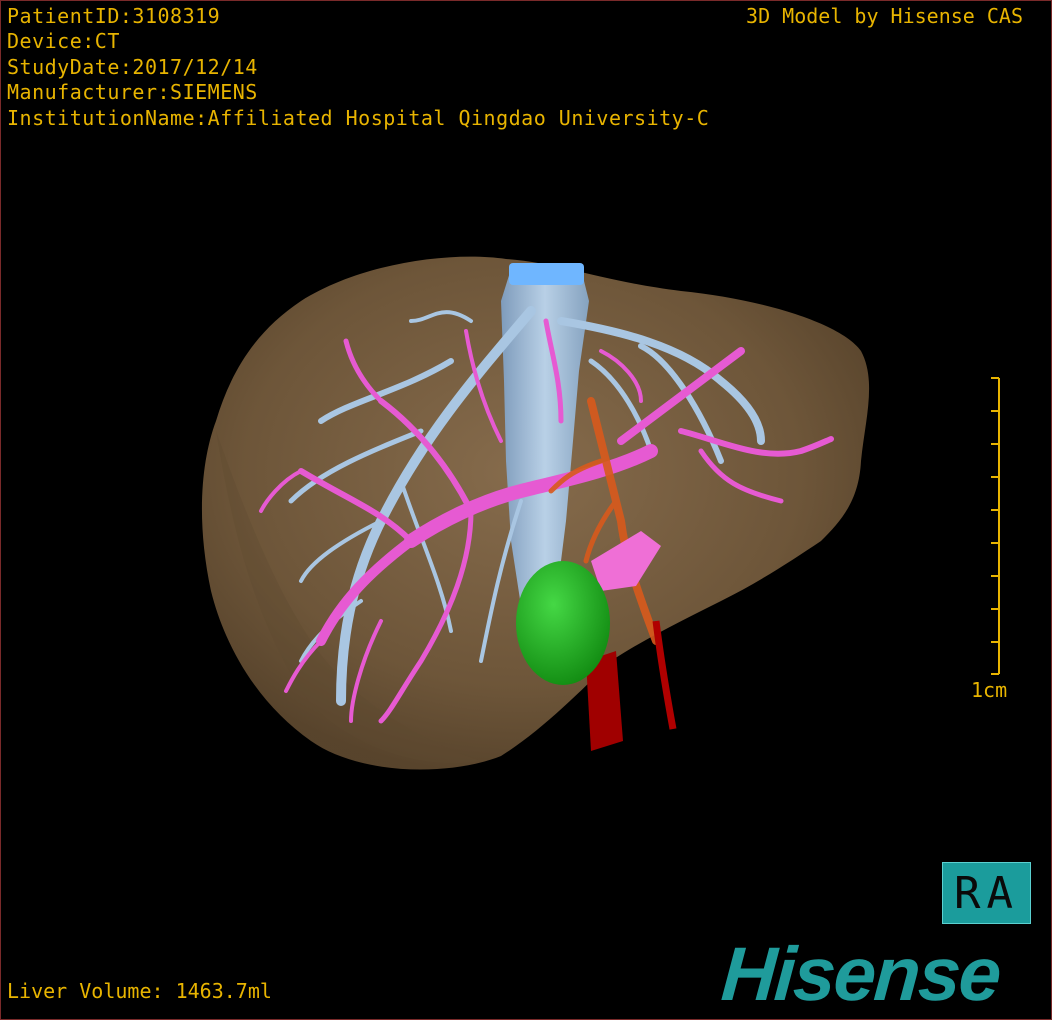 The height and width of the screenshot is (1020, 1052). Describe the element at coordinates (114, 16) in the screenshot. I see `patient-id-label: PatientID:3108319` at that location.